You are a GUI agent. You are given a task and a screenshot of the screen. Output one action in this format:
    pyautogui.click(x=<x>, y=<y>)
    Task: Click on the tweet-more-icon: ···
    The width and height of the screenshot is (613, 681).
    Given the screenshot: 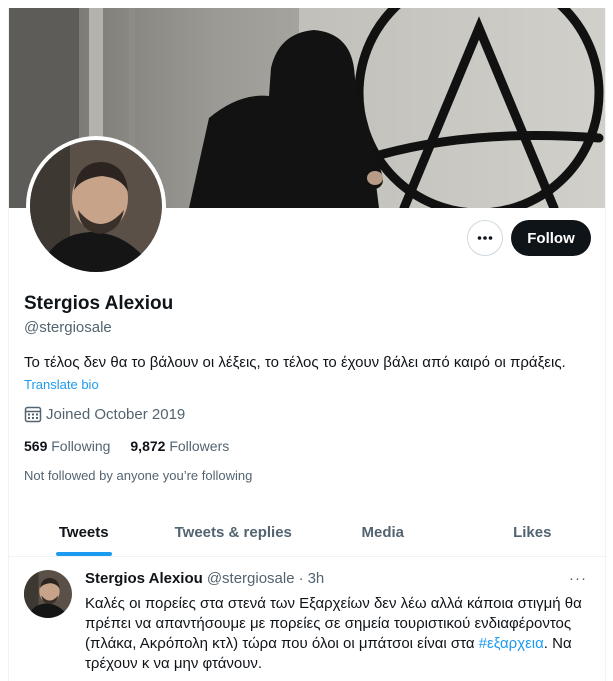 What is the action you would take?
    pyautogui.click(x=578, y=578)
    